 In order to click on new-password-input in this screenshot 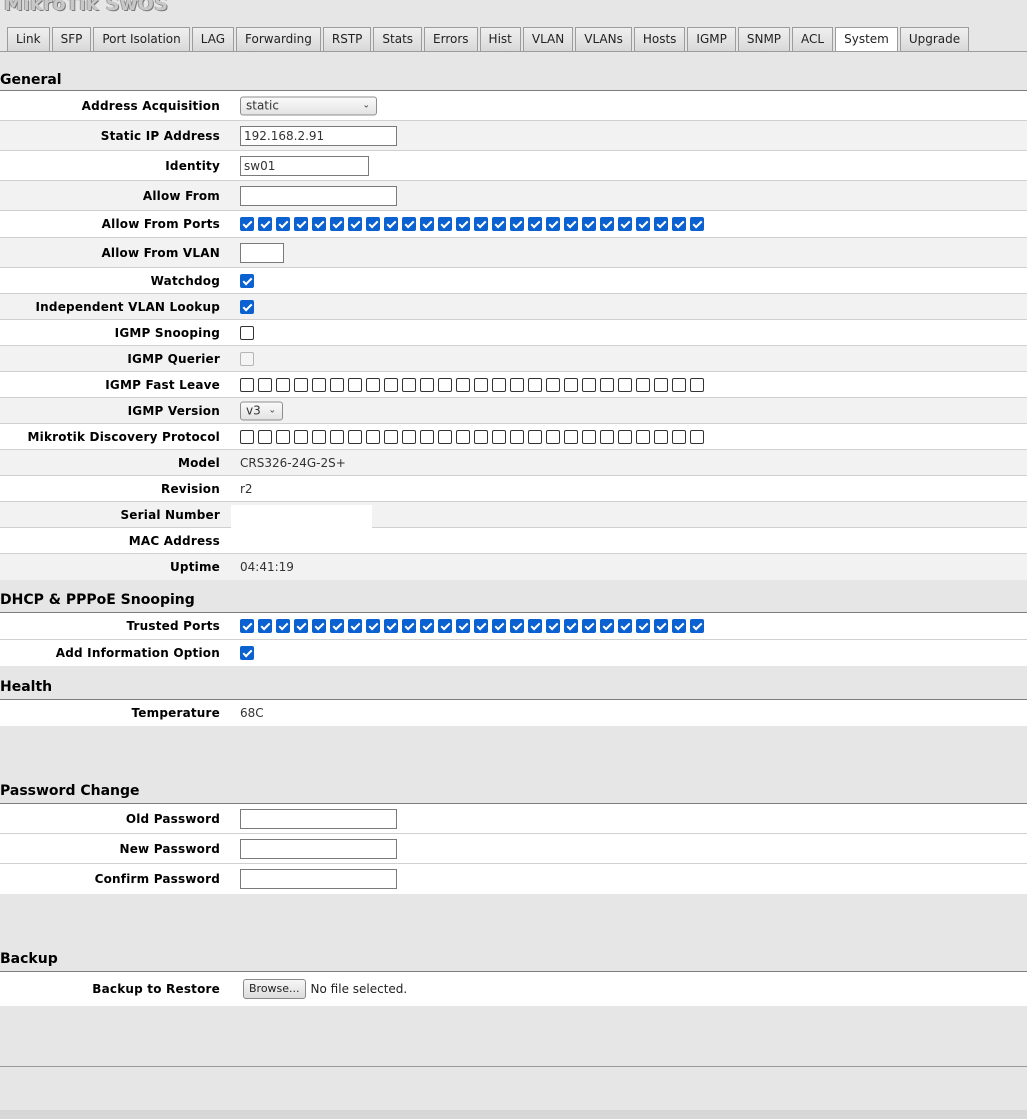, I will do `click(318, 848)`.